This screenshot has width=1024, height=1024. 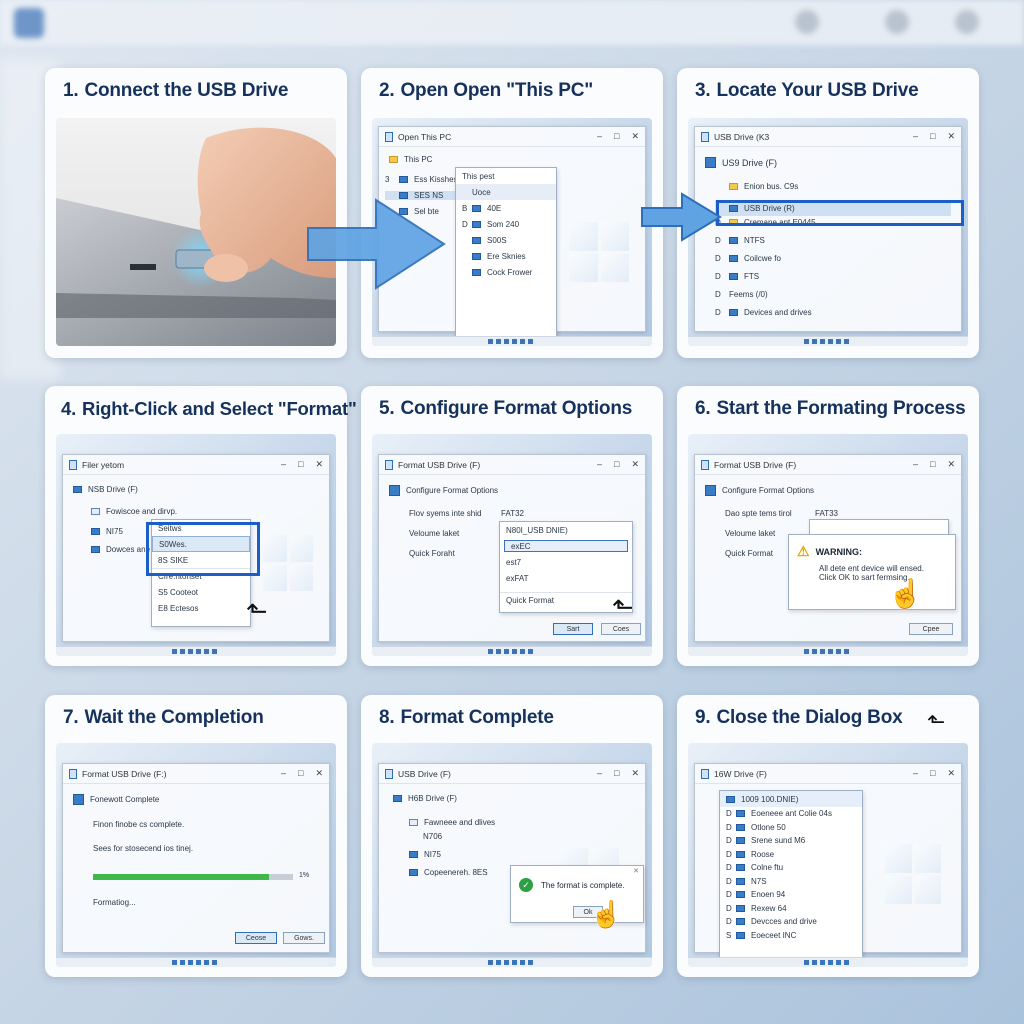 I want to click on tree-item: NTFS, so click(x=754, y=240).